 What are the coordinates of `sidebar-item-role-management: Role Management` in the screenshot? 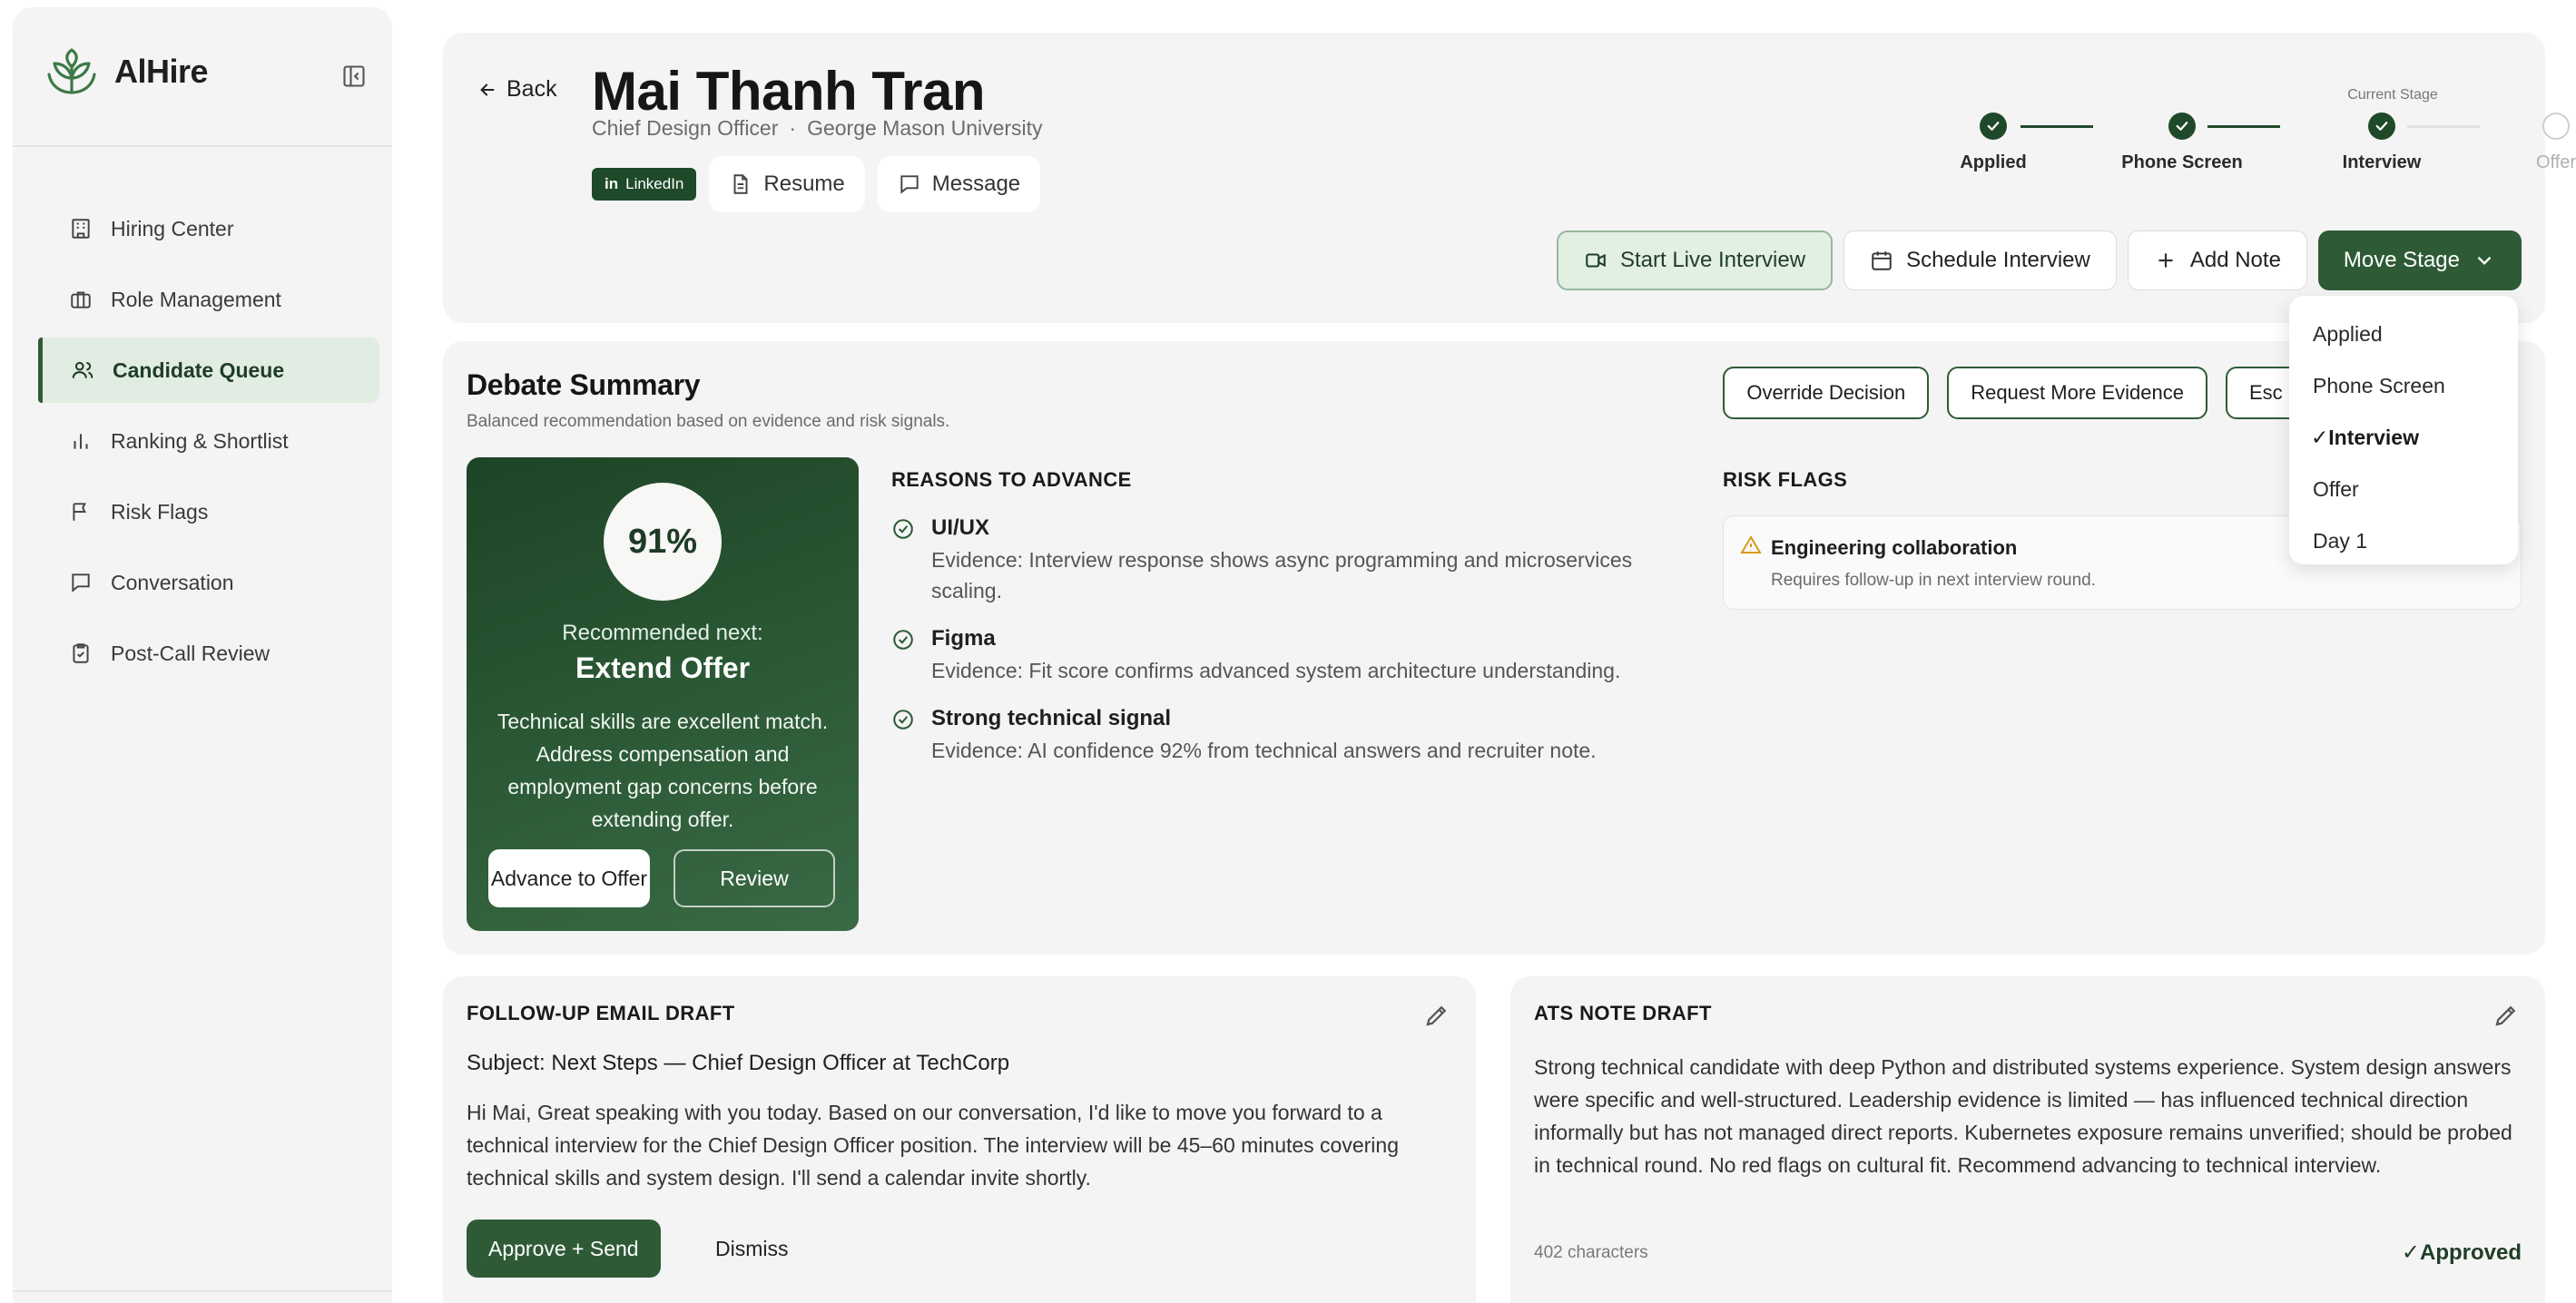 It's located at (208, 299).